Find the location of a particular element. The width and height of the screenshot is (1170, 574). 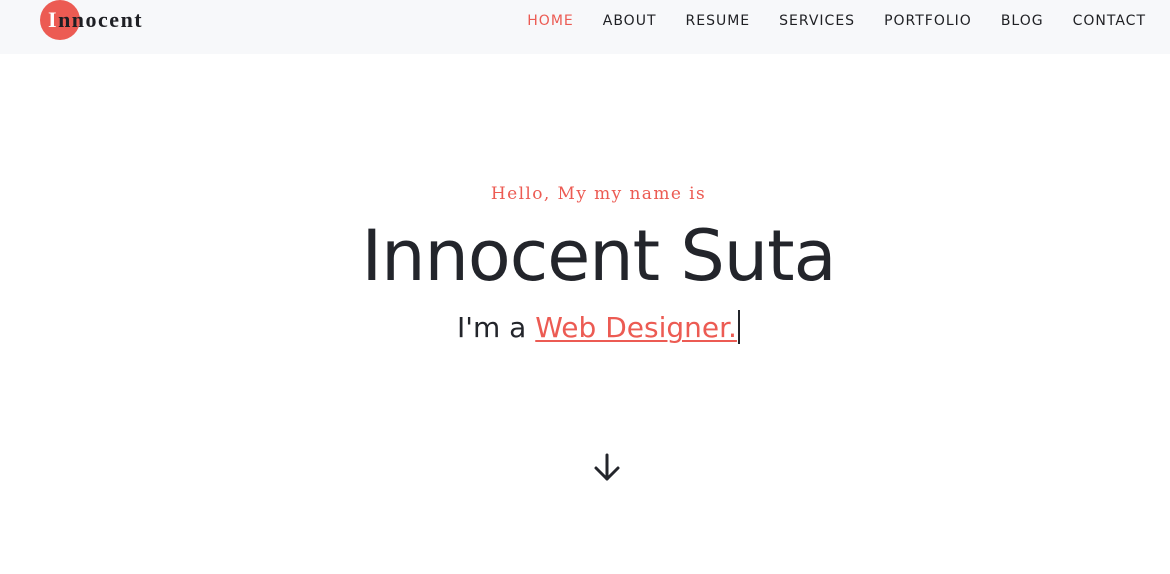

nav-item-resume: RESUME is located at coordinates (718, 21).